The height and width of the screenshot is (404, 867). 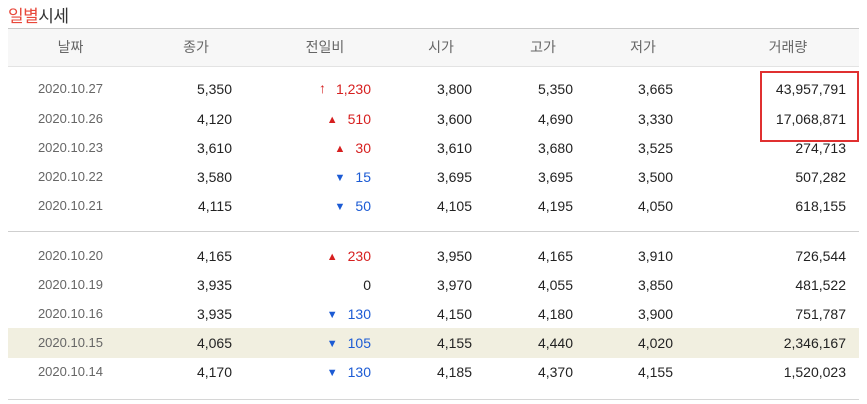 I want to click on cell-high: 4,370, so click(x=555, y=372).